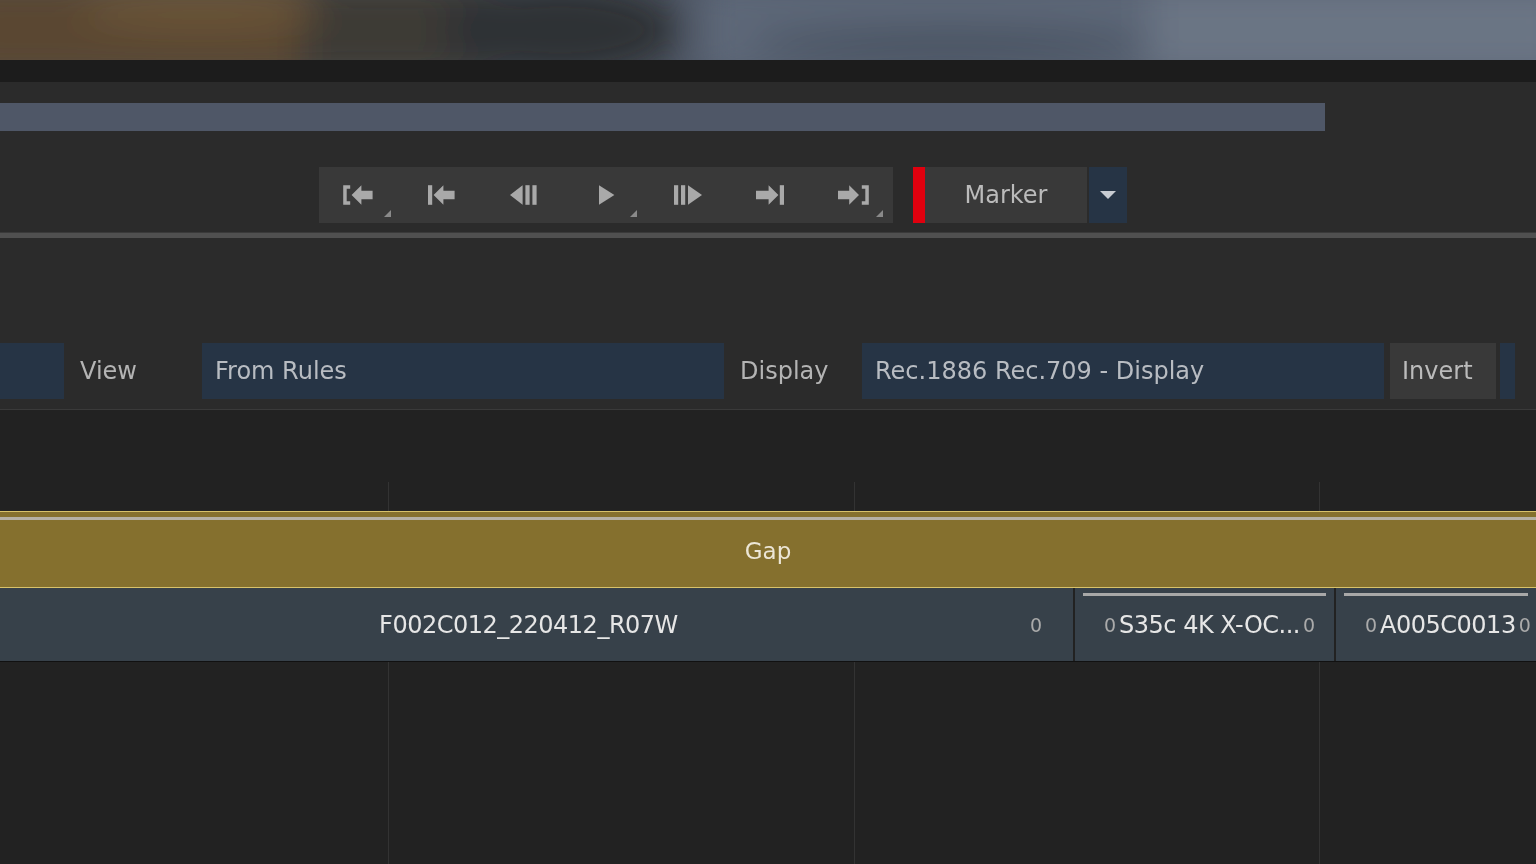  I want to click on view-dropdown: From Rules, so click(463, 371).